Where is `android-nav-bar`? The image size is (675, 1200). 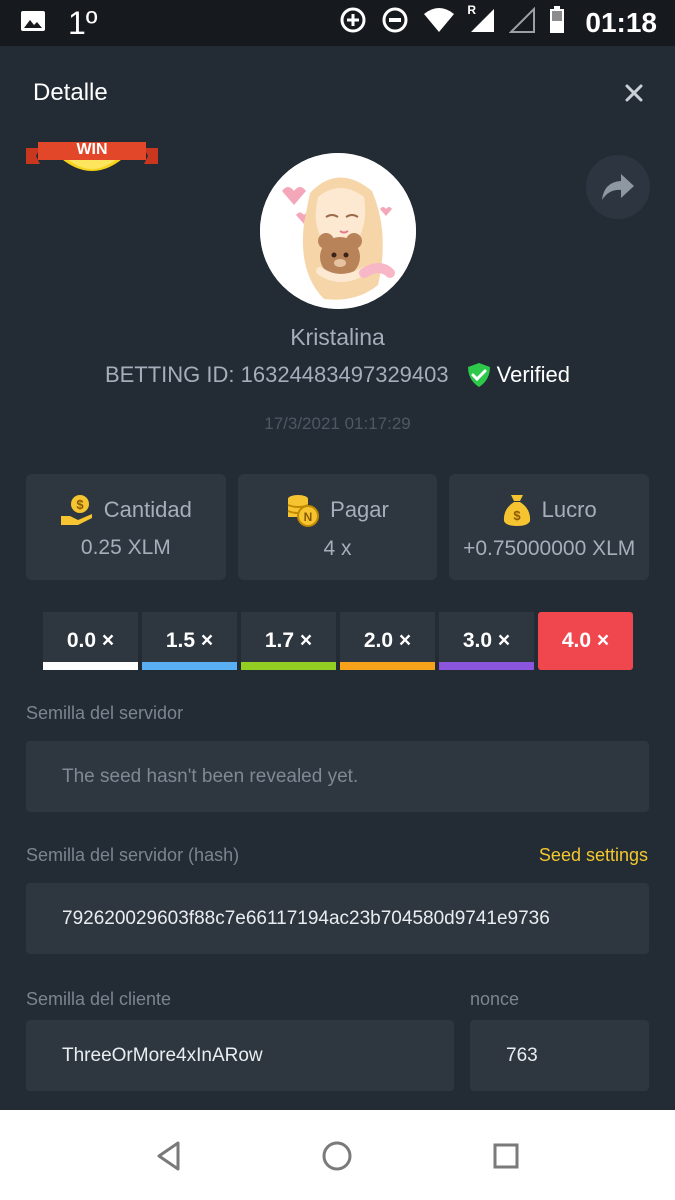 android-nav-bar is located at coordinates (337, 1155).